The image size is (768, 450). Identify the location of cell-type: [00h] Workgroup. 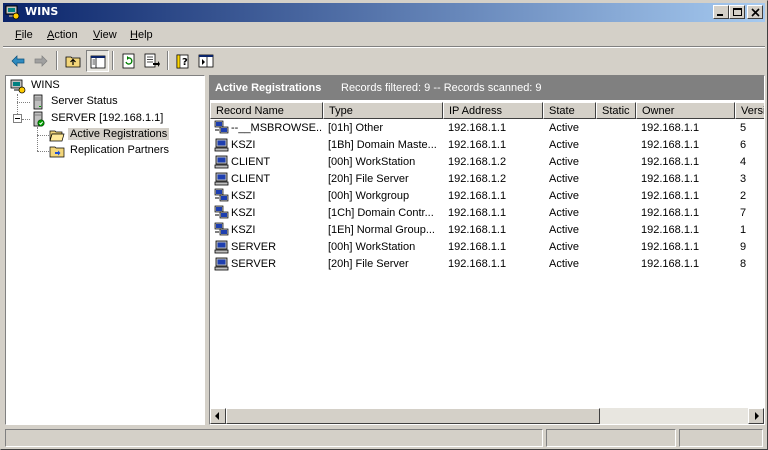
(369, 196).